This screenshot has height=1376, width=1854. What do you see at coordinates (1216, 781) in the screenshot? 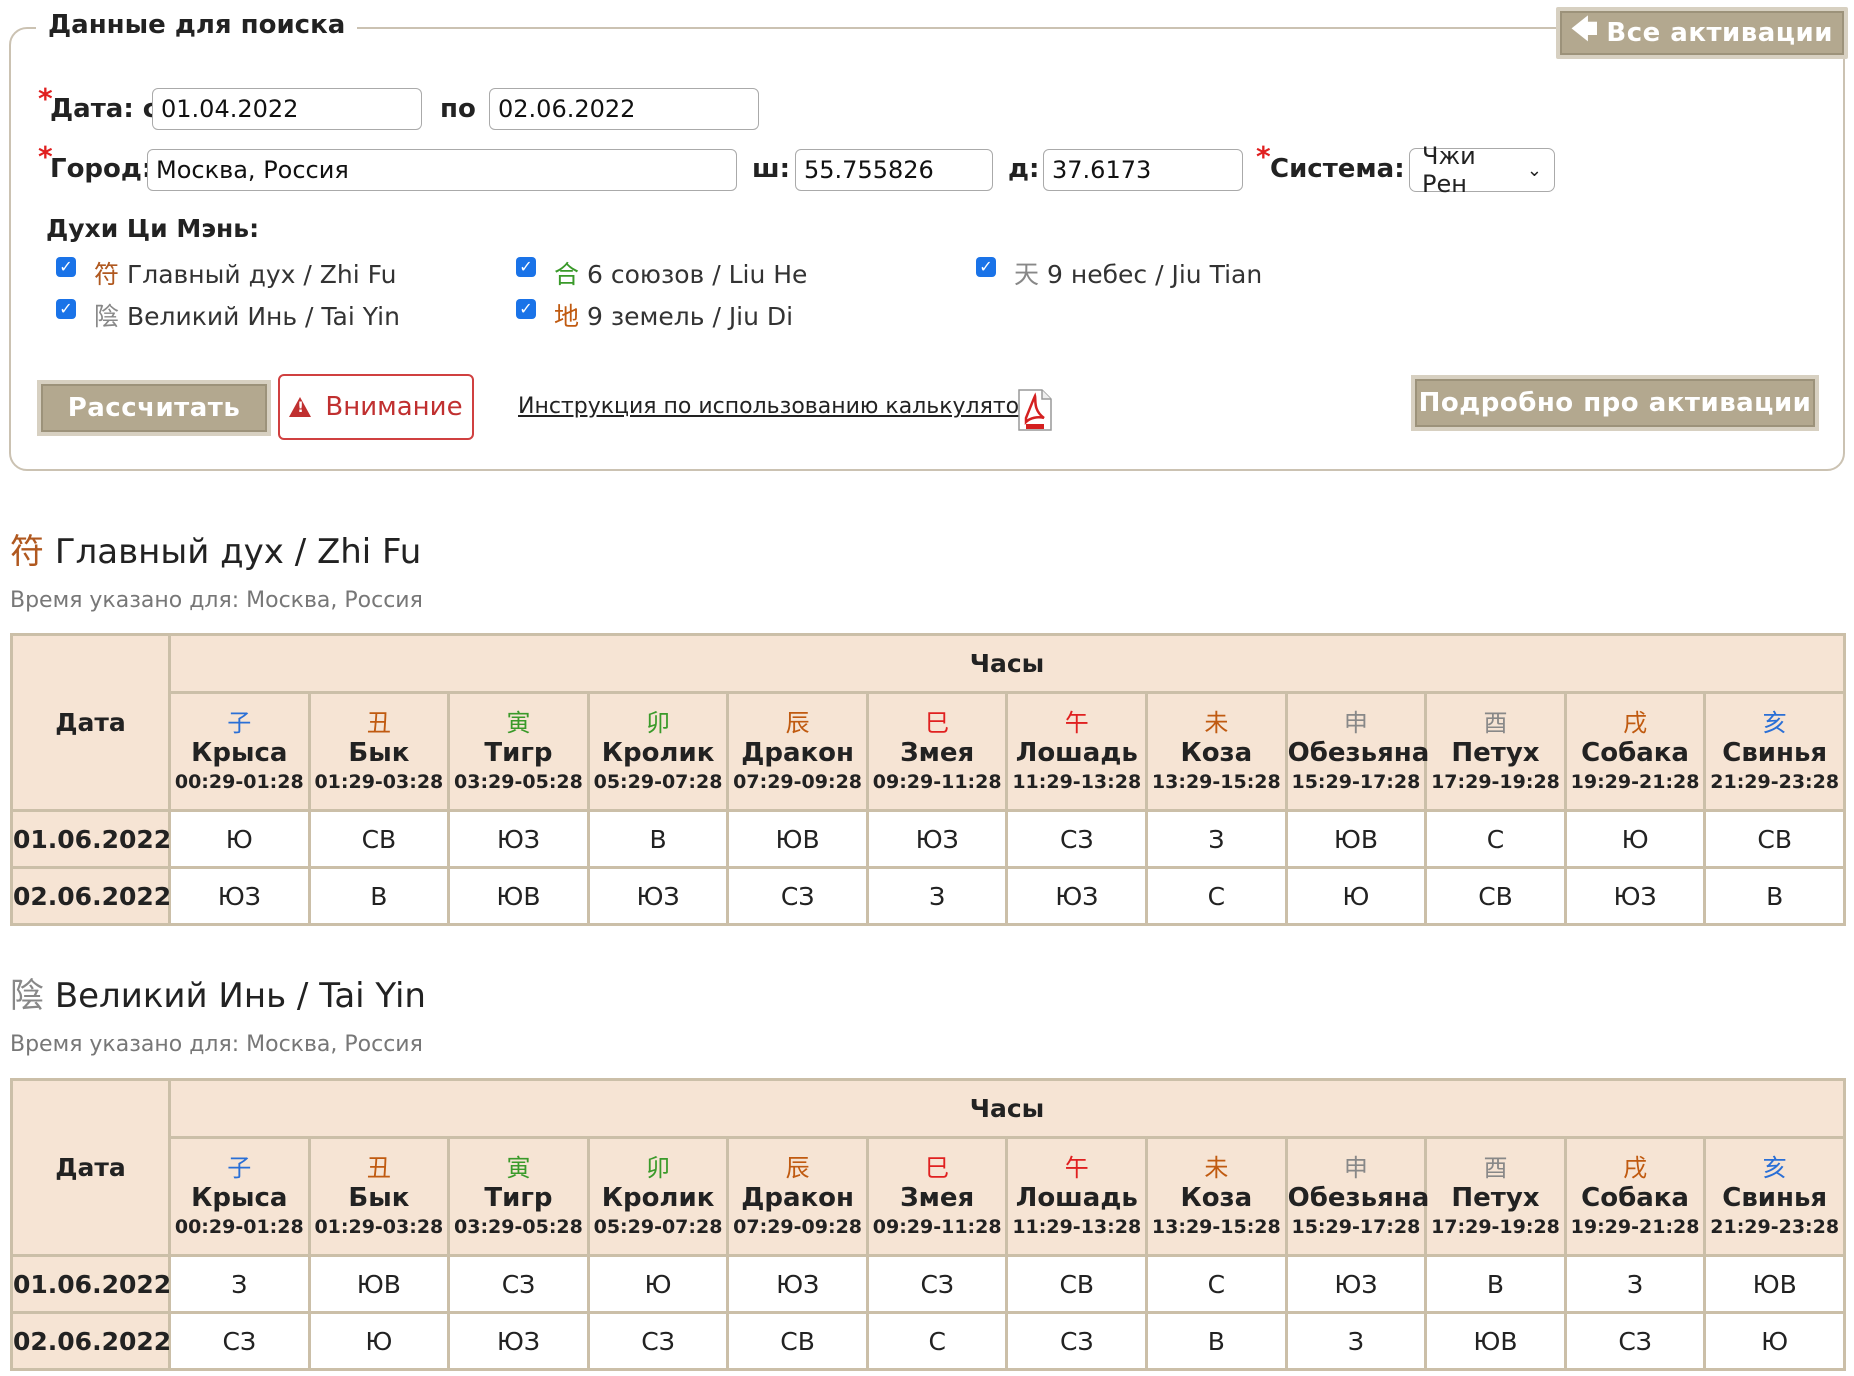
I see `hour-time: 13:29-15:28` at bounding box center [1216, 781].